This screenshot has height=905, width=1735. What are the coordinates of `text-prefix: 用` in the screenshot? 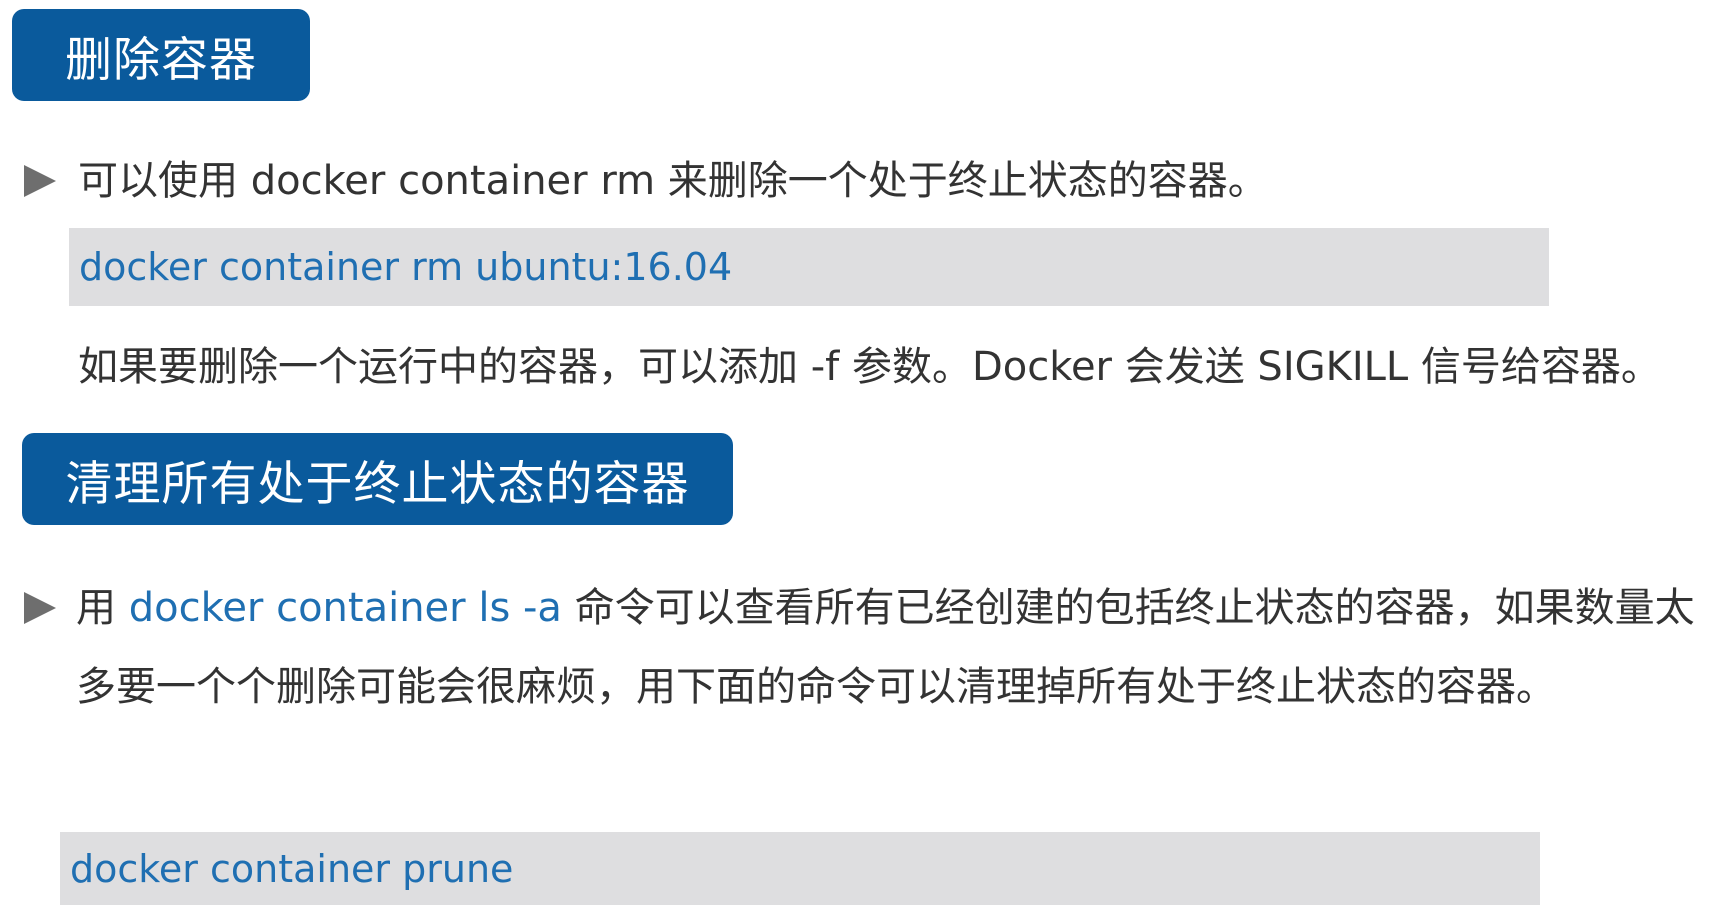 It's located at (102, 608).